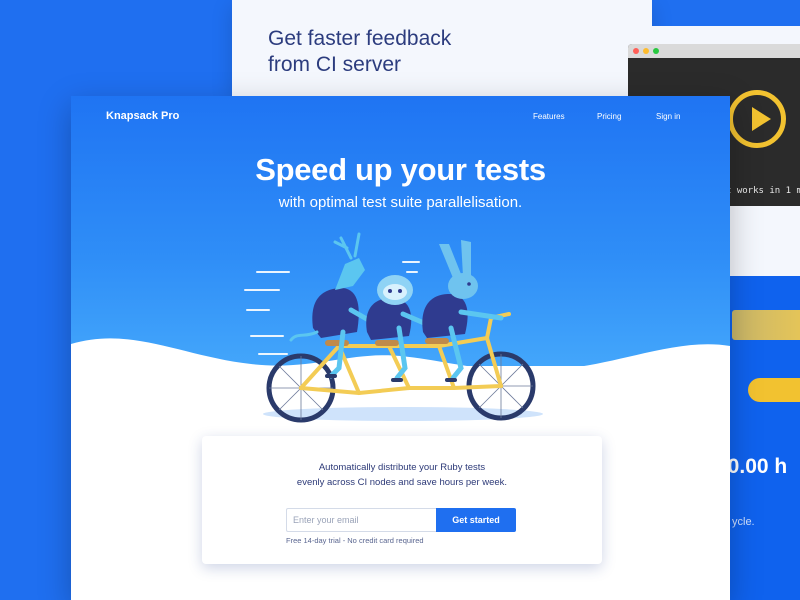 Image resolution: width=800 pixels, height=600 pixels. Describe the element at coordinates (400, 202) in the screenshot. I see `hero-subtitle: with optimal test suite parallelisation.` at that location.